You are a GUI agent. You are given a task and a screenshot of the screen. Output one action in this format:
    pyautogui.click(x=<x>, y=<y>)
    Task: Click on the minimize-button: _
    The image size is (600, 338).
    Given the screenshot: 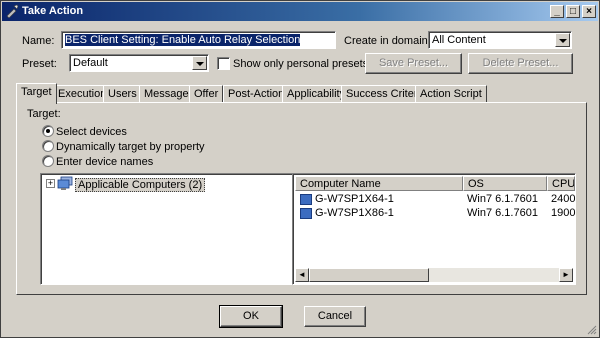 What is the action you would take?
    pyautogui.click(x=557, y=11)
    